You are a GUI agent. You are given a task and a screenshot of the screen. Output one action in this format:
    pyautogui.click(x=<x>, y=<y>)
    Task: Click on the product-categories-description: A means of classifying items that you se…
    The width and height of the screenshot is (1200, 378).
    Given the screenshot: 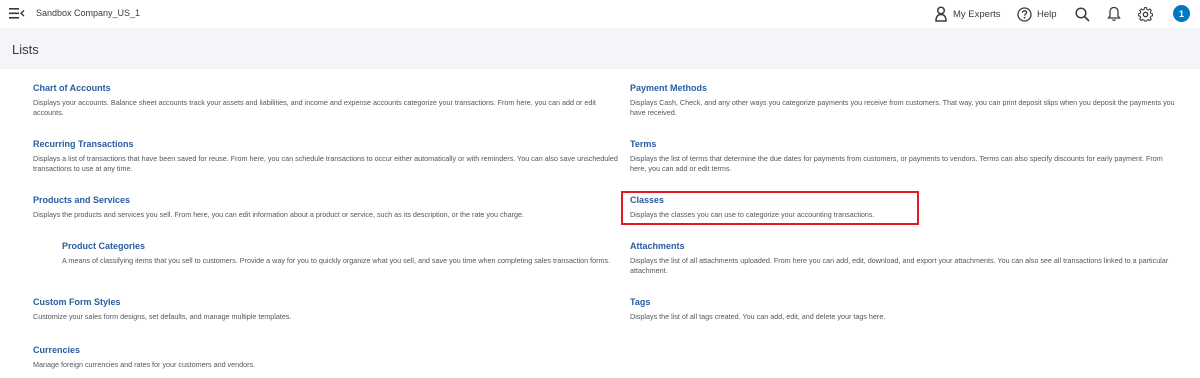 What is the action you would take?
    pyautogui.click(x=336, y=260)
    